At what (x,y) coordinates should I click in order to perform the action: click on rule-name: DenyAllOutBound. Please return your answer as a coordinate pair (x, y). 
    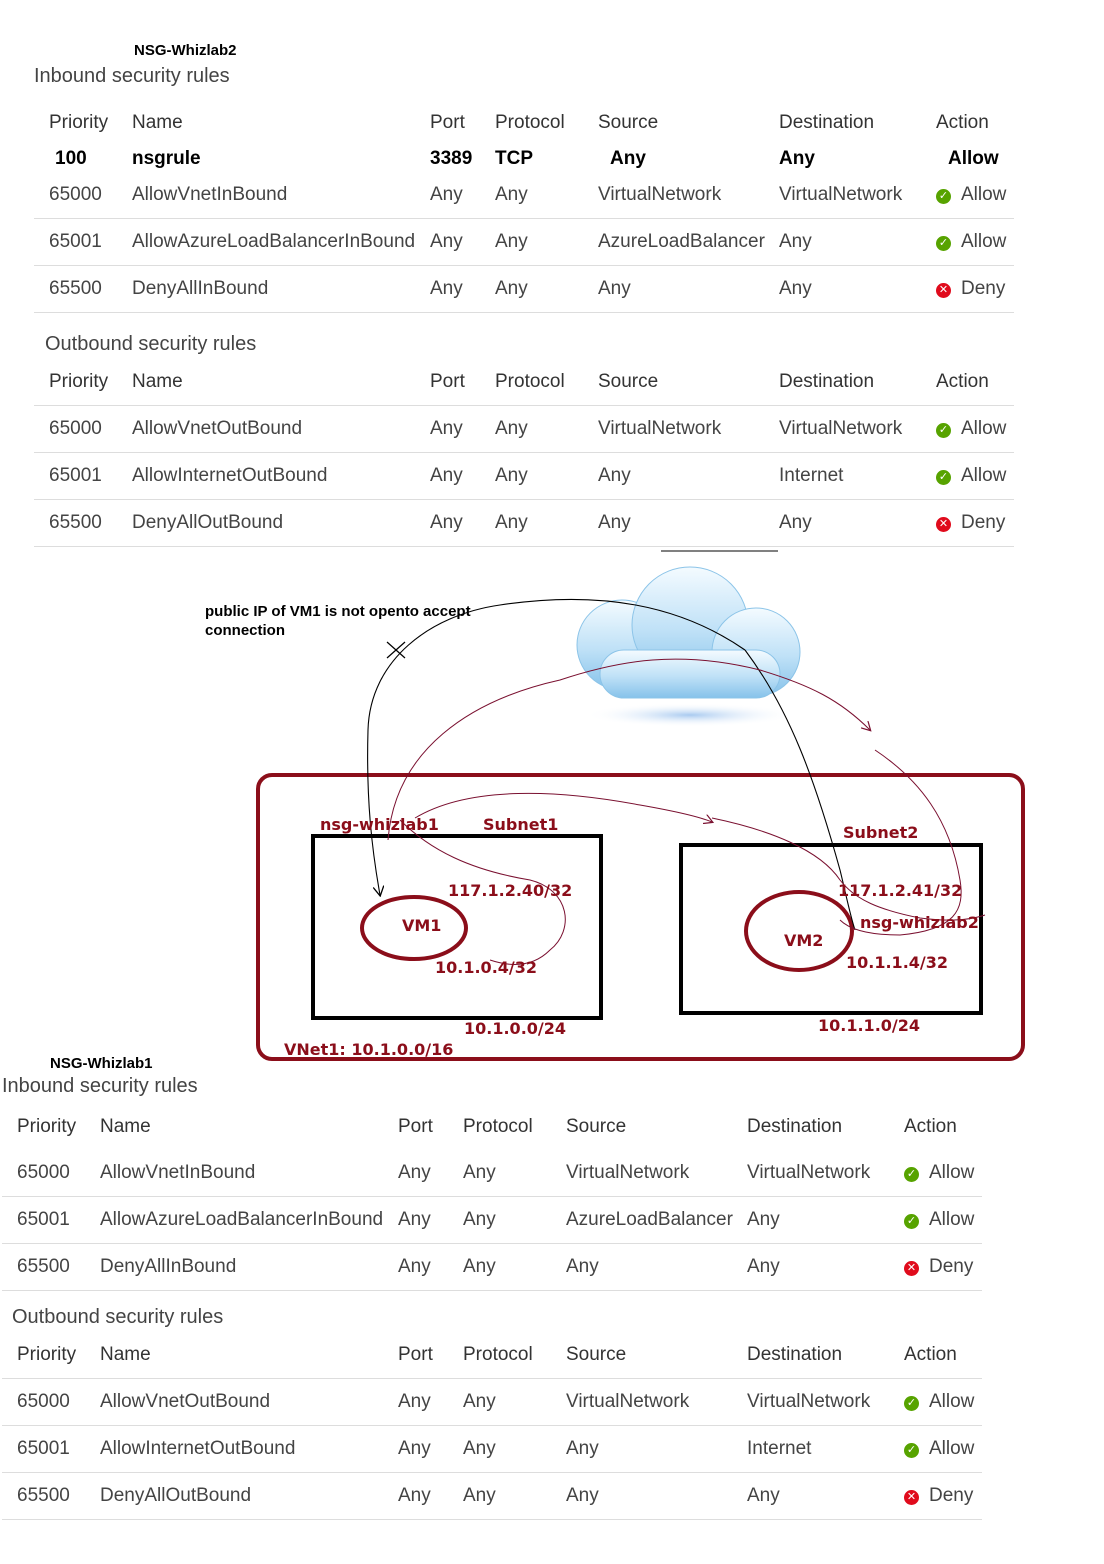
    Looking at the image, I should click on (249, 1496).